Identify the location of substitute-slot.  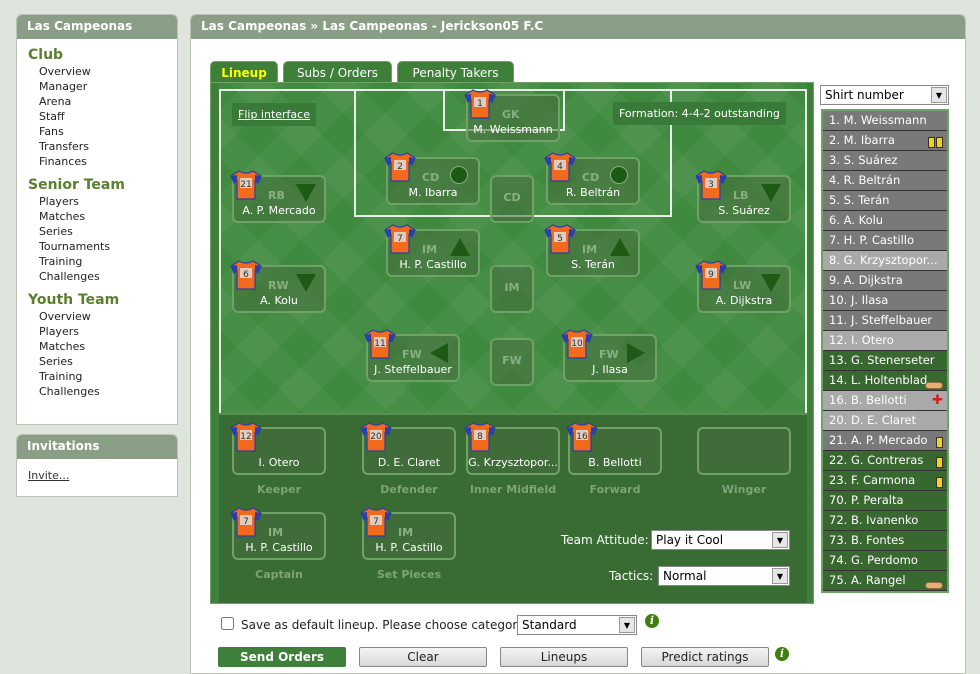
(744, 451).